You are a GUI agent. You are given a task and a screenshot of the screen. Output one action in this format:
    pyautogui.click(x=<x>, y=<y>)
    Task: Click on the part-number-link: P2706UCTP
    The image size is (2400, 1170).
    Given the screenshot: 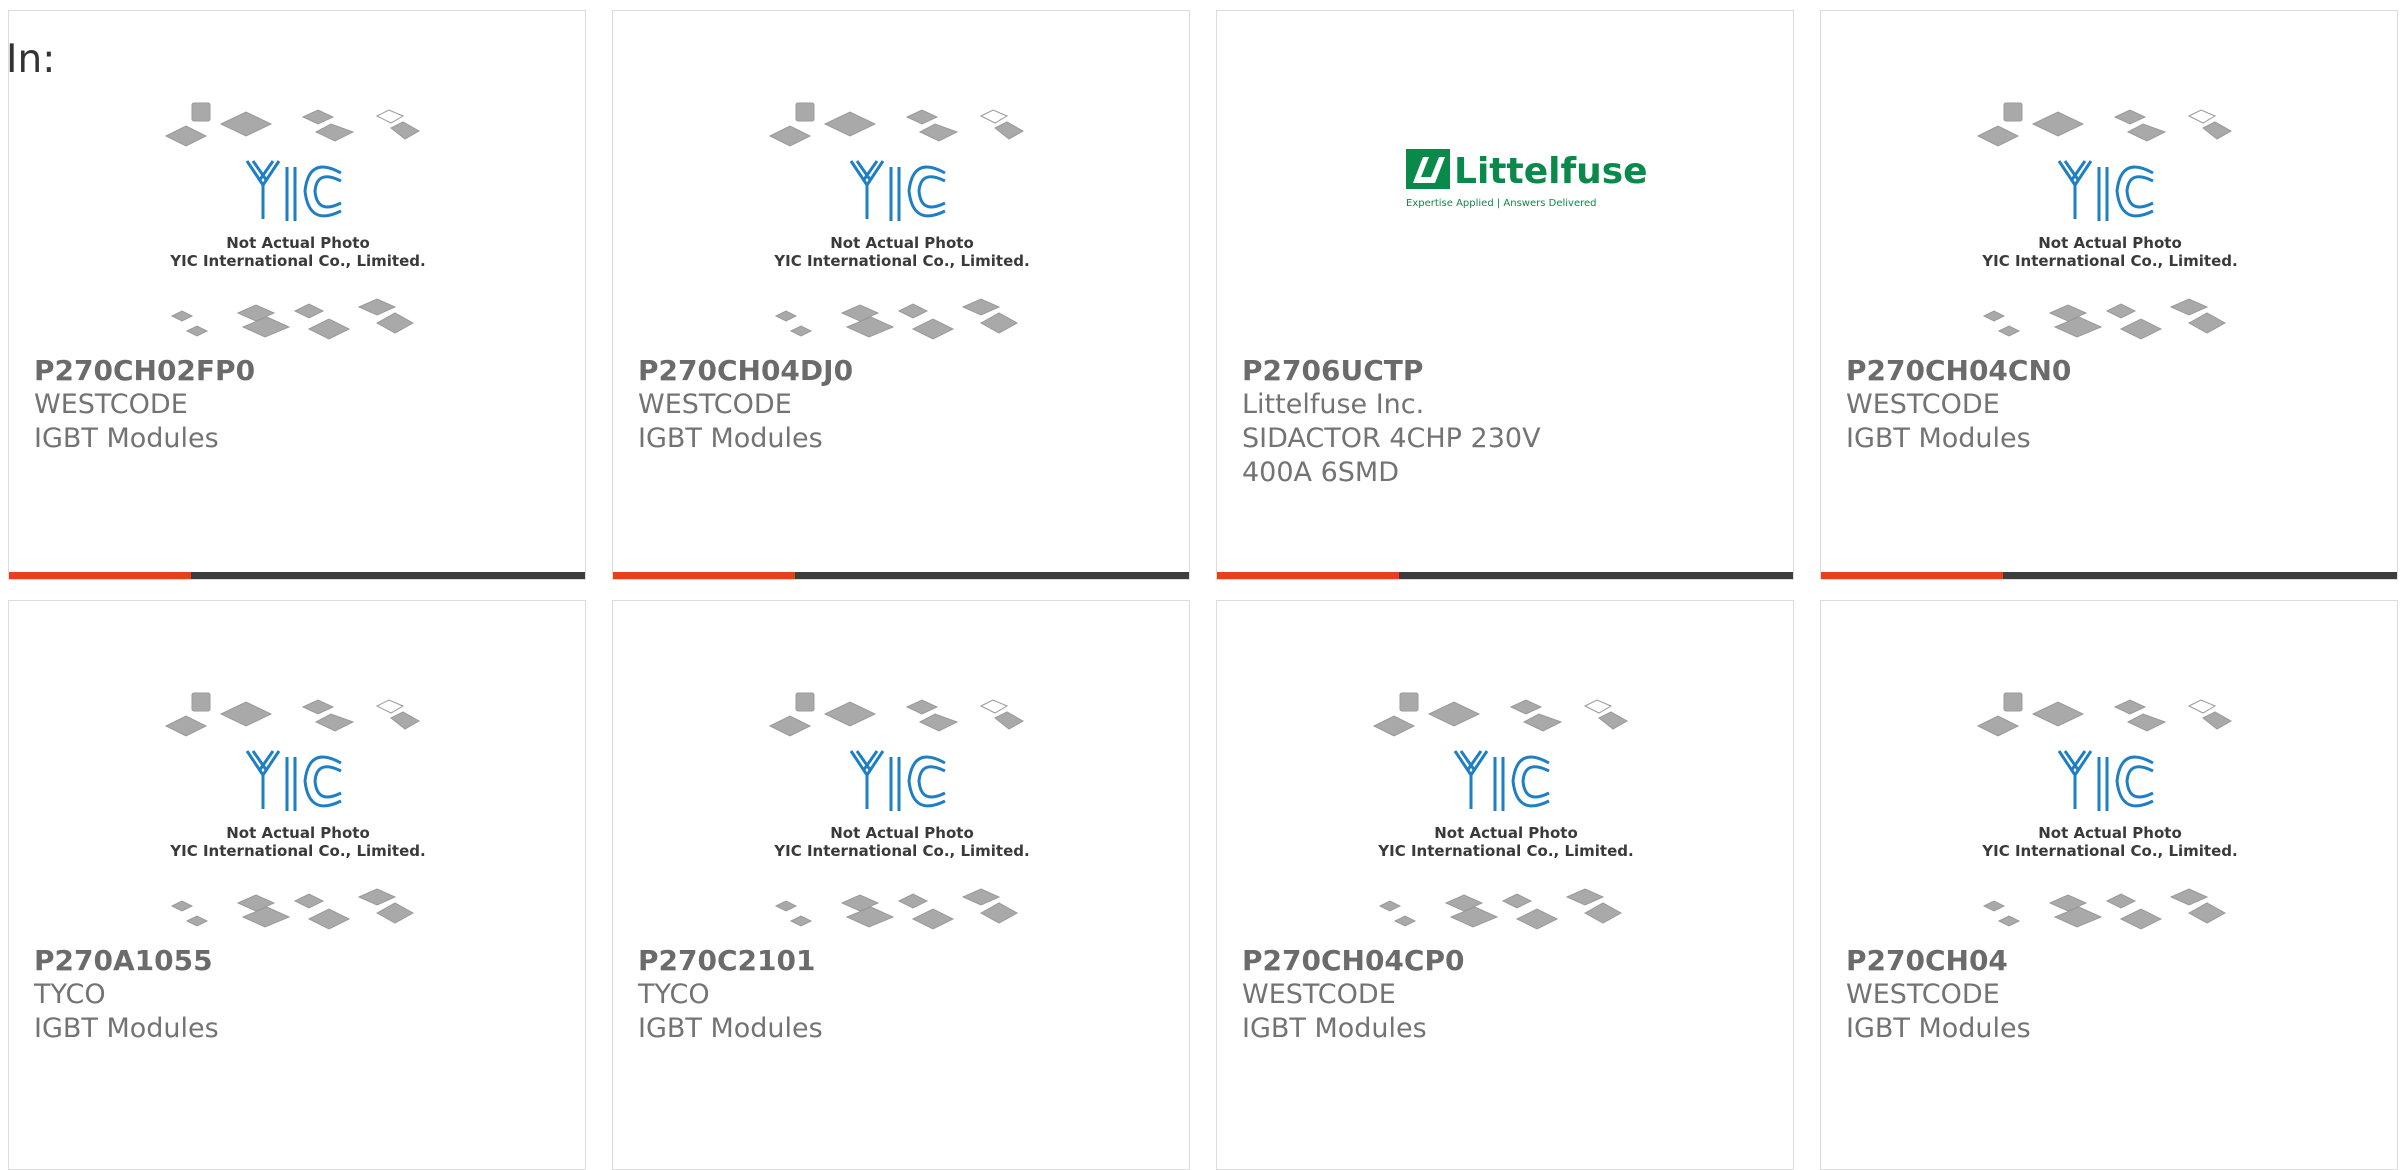 What is the action you would take?
    pyautogui.click(x=1502, y=371)
    